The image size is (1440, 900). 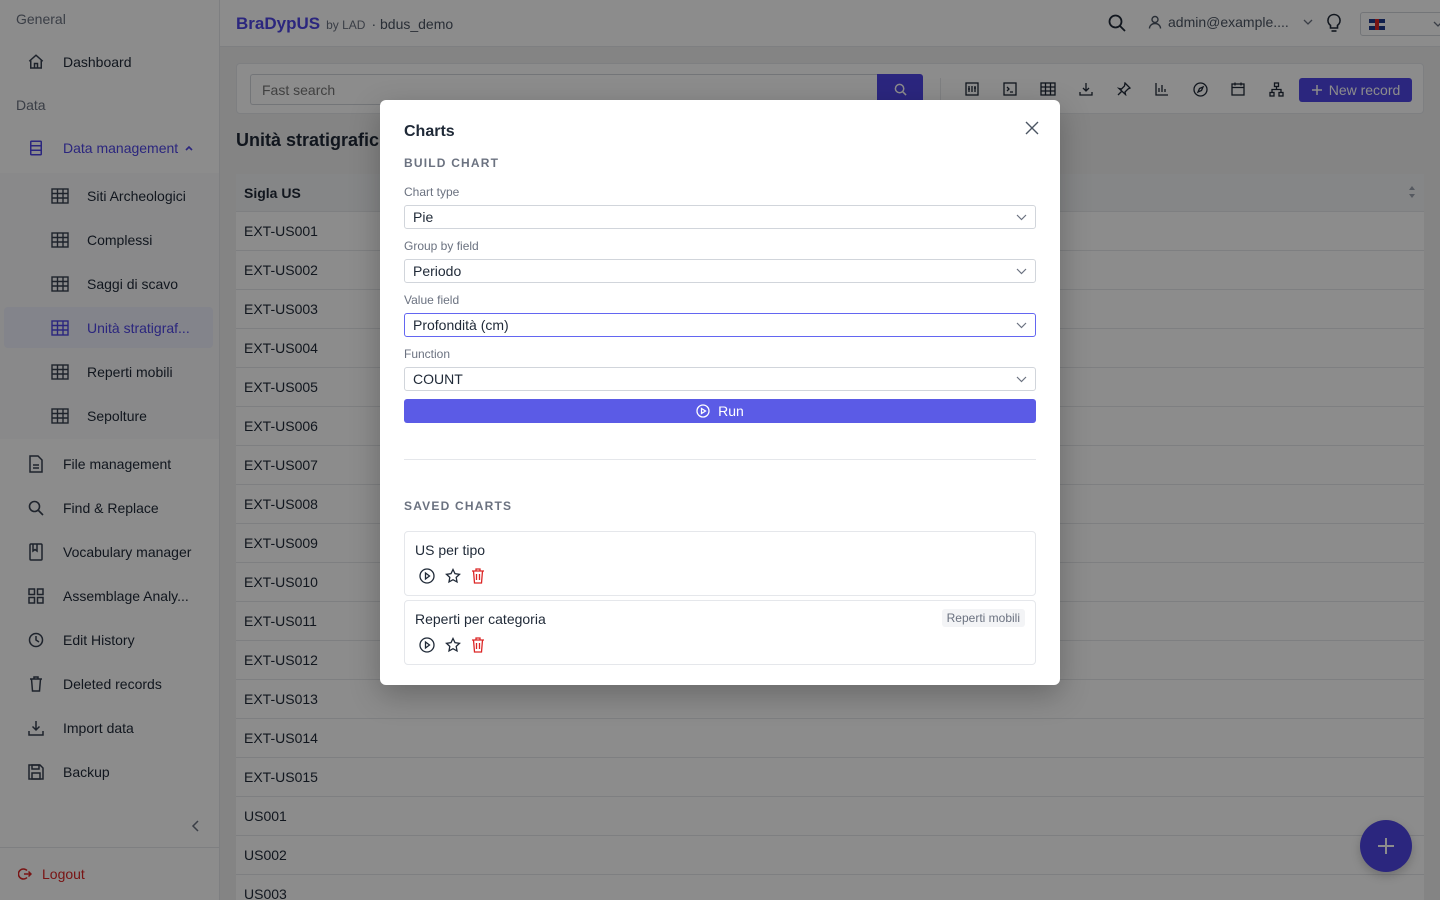 What do you see at coordinates (983, 618) in the screenshot?
I see `saved-chart-table-badge: Reperti mobili` at bounding box center [983, 618].